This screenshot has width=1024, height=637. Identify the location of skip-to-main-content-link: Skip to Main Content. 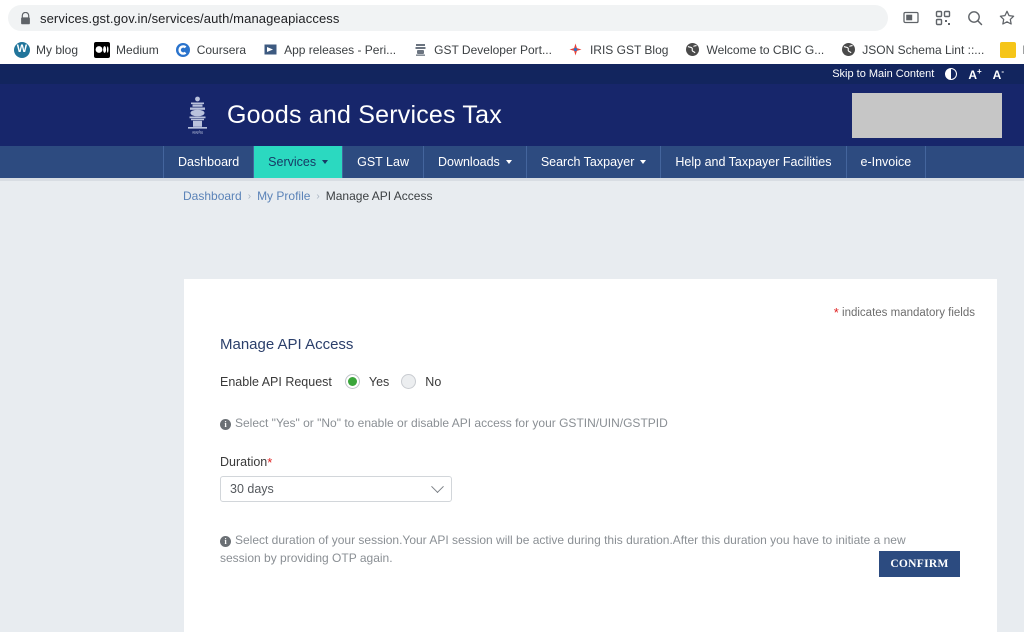
(883, 74).